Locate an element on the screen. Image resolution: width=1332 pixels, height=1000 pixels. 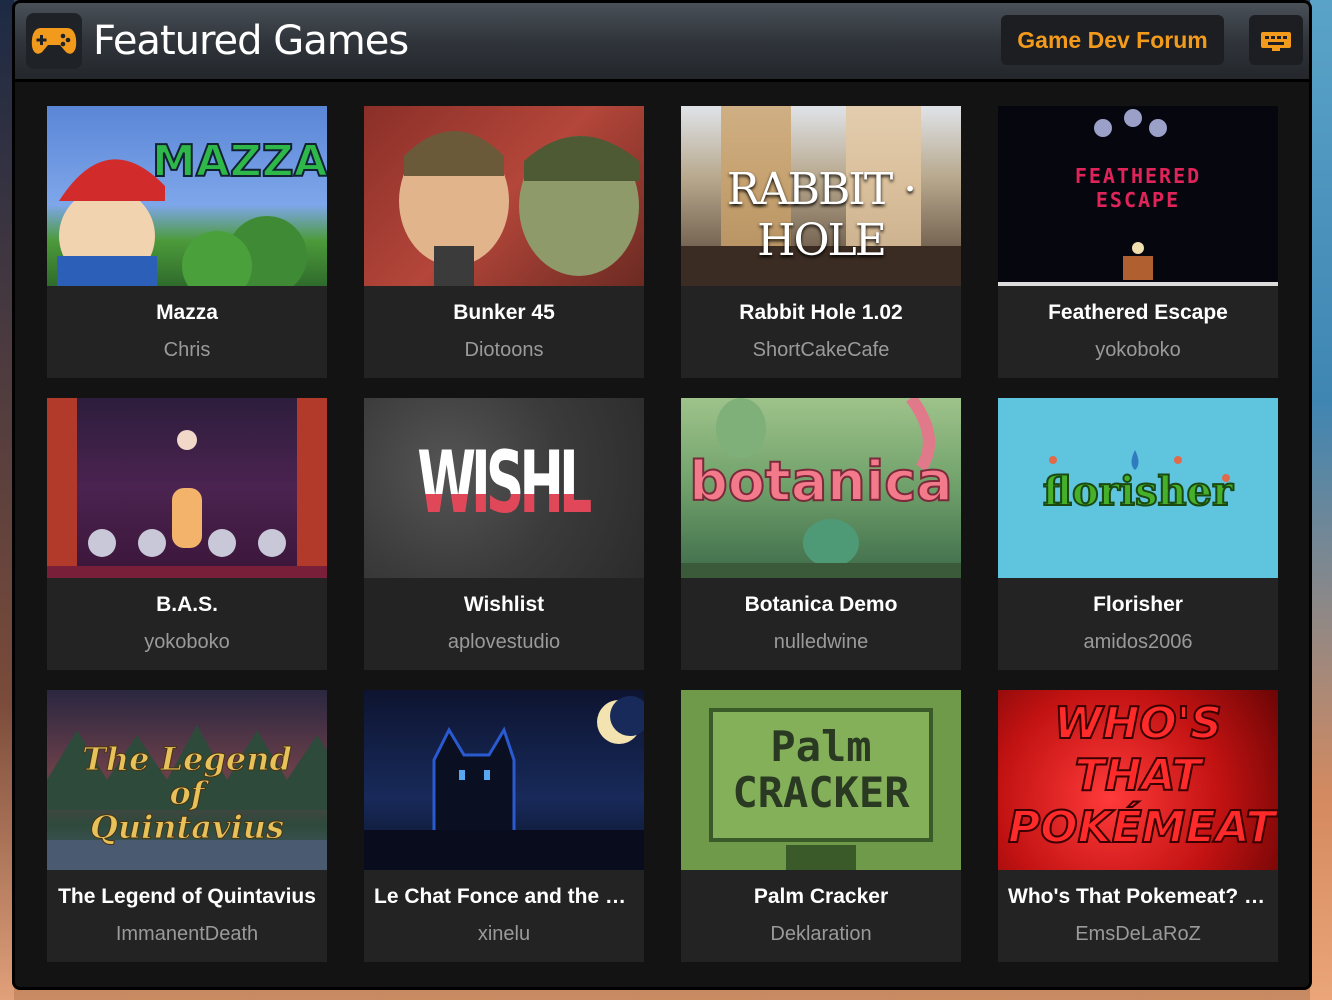
thumbnail-text: florisher is located at coordinates (1138, 491).